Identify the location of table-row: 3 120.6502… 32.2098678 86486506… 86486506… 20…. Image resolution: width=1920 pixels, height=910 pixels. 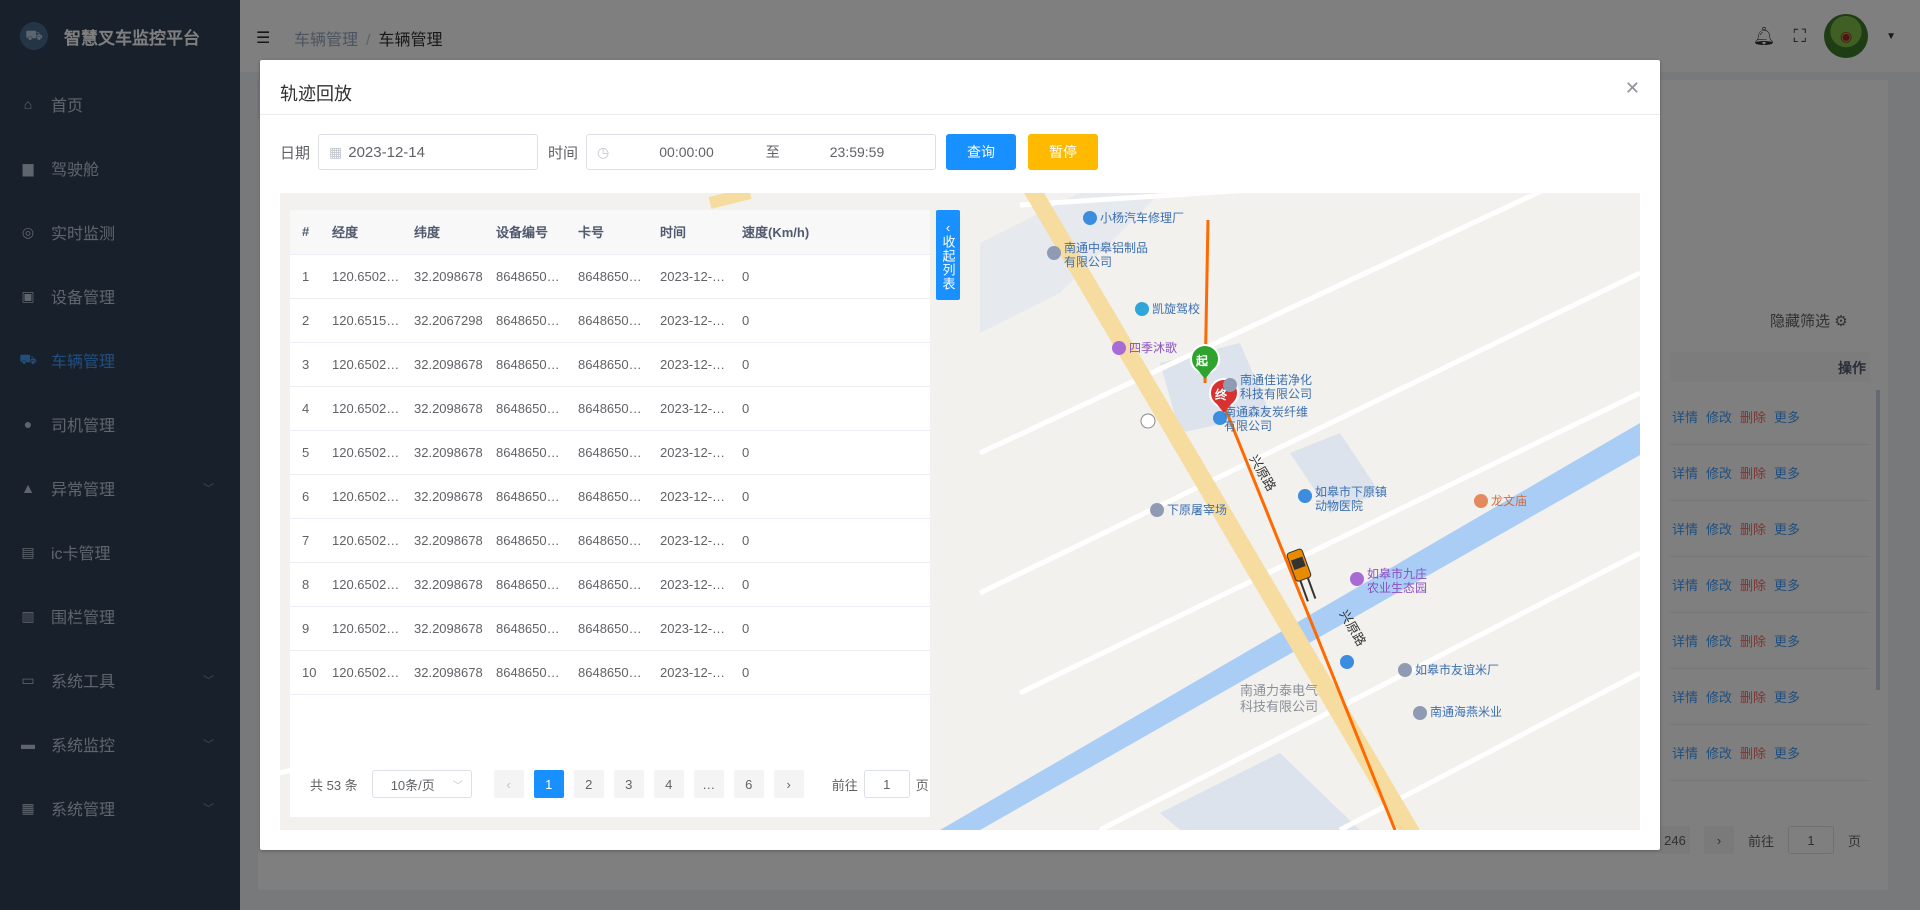
(610, 364).